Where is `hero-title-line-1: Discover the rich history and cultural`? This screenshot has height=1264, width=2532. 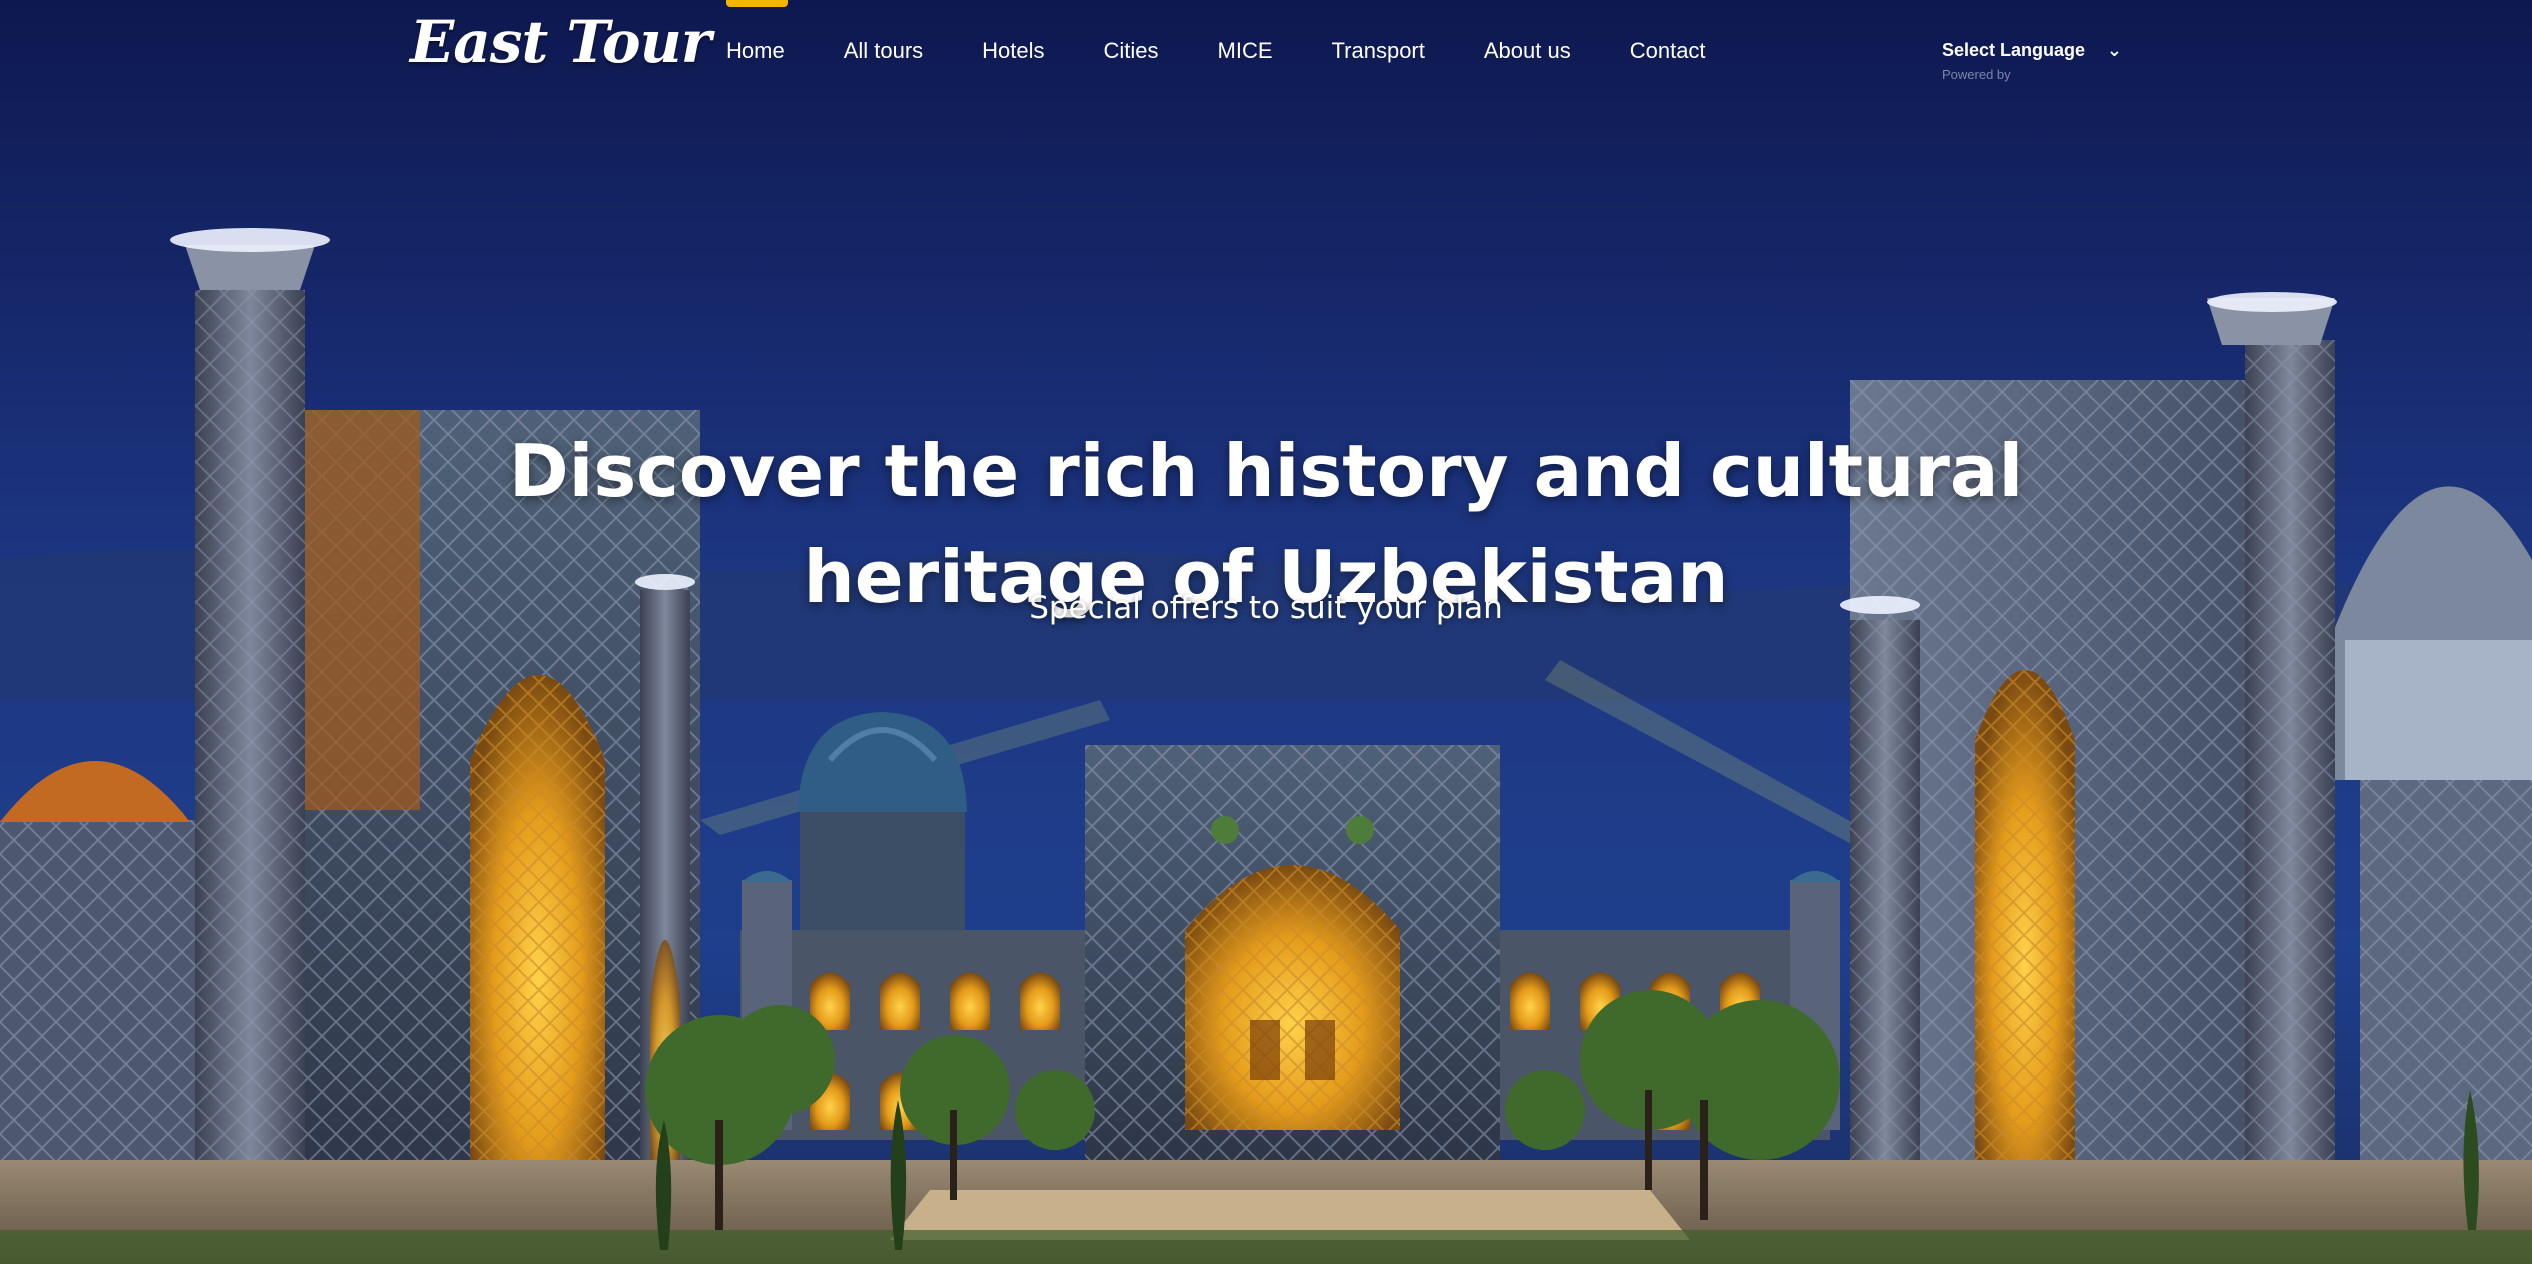
hero-title-line-1: Discover the rich history and cultural is located at coordinates (1266, 471).